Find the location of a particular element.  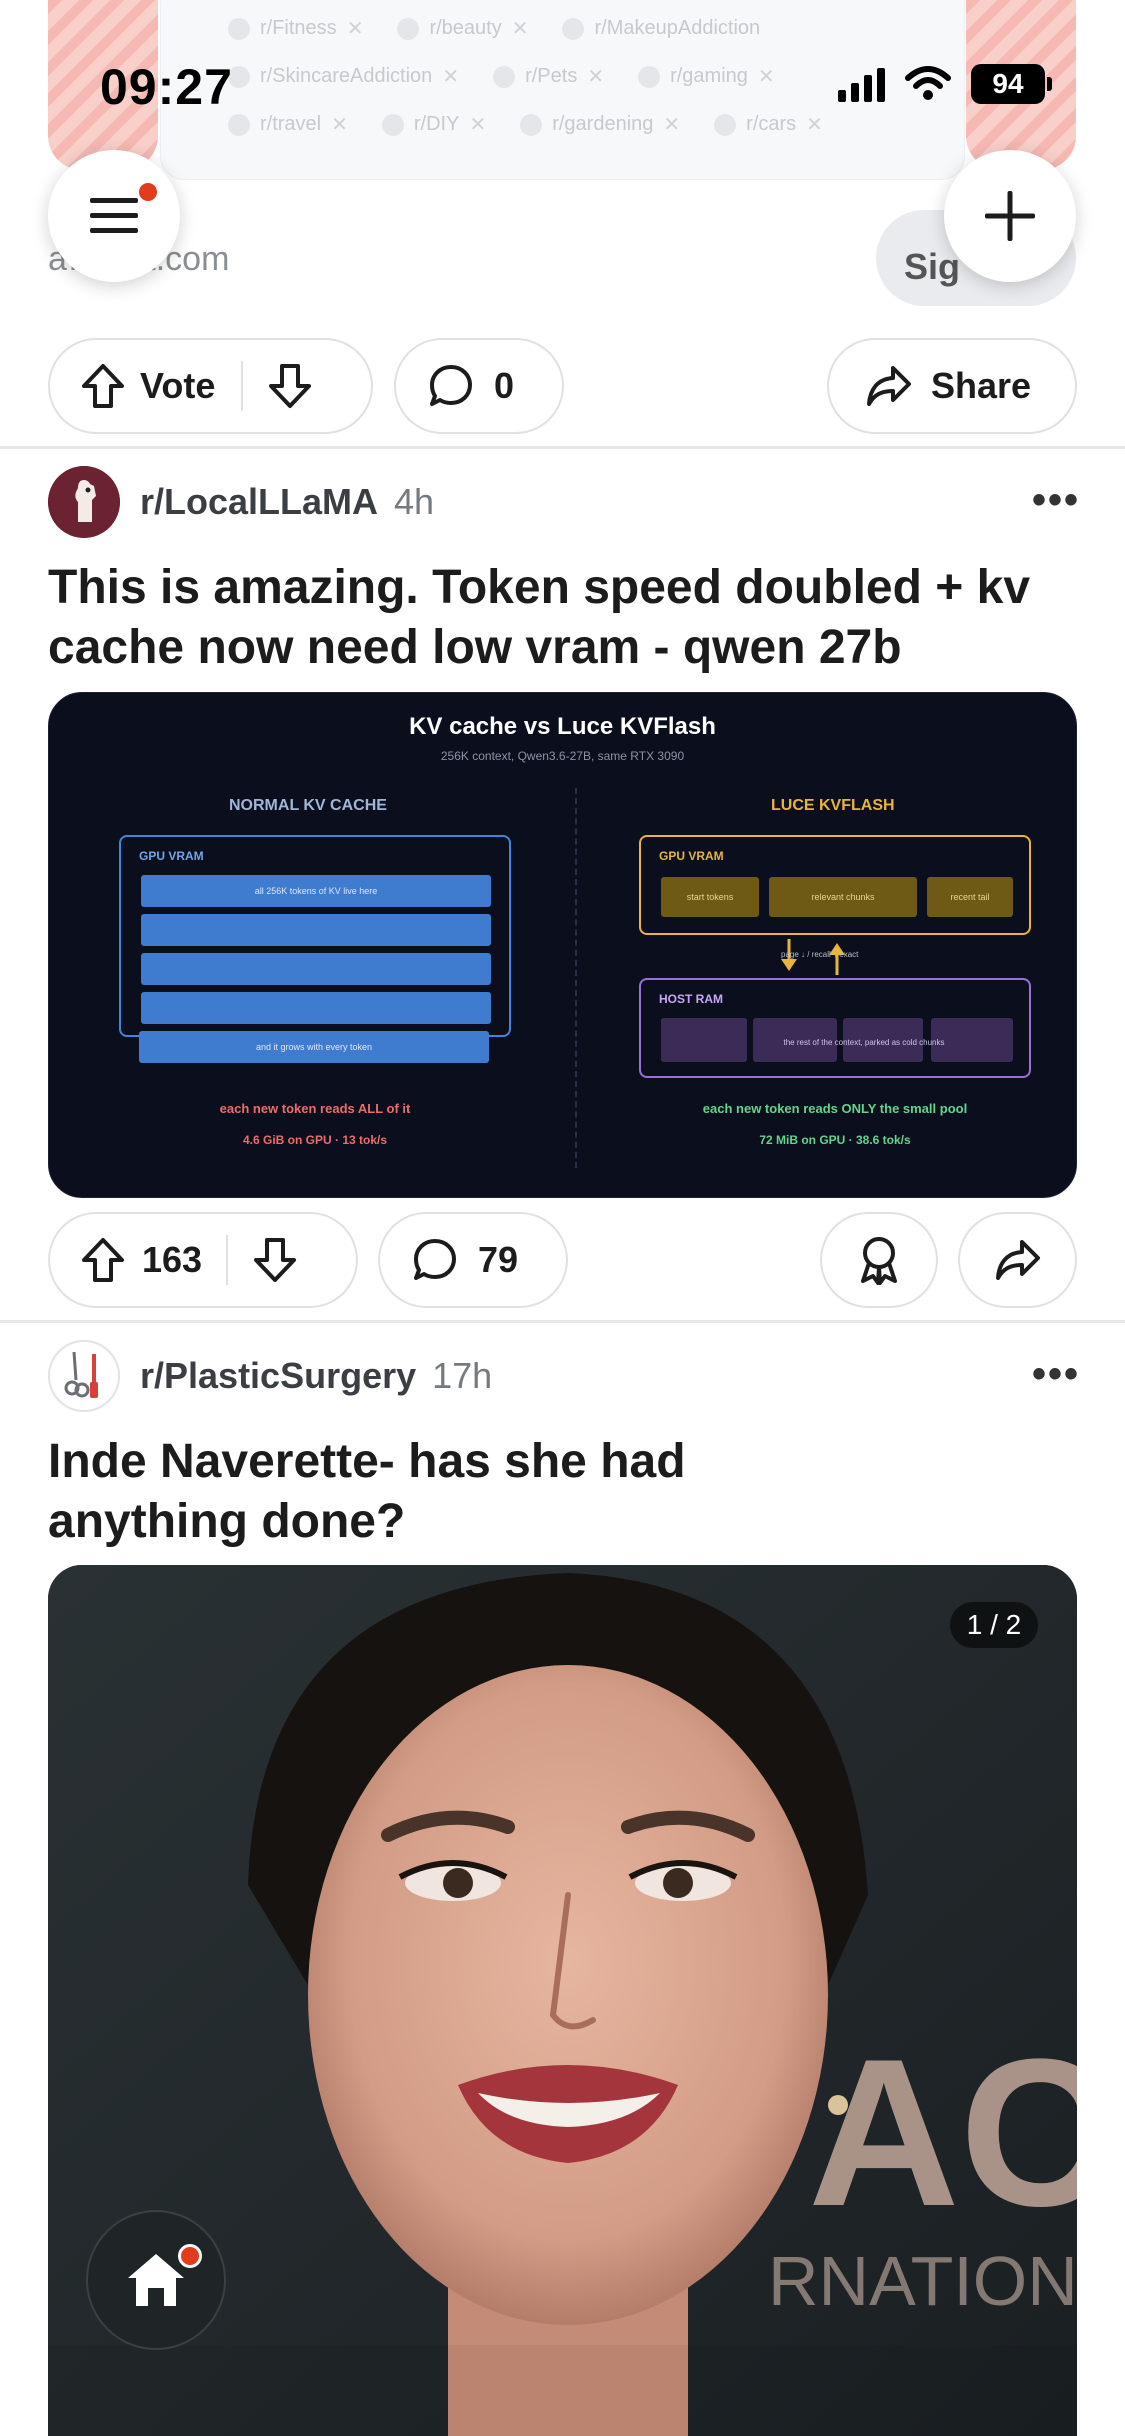

ad-chip-row-1: r/Fitness ✕ r/beauty ✕ r/MakeupAddiction is located at coordinates (494, 28).